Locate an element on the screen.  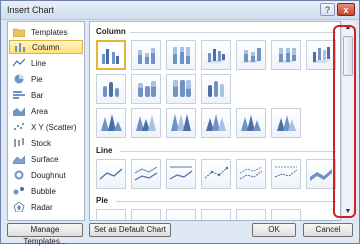
sidebar-item-doughnut: Doughnut is located at coordinates (46, 175).